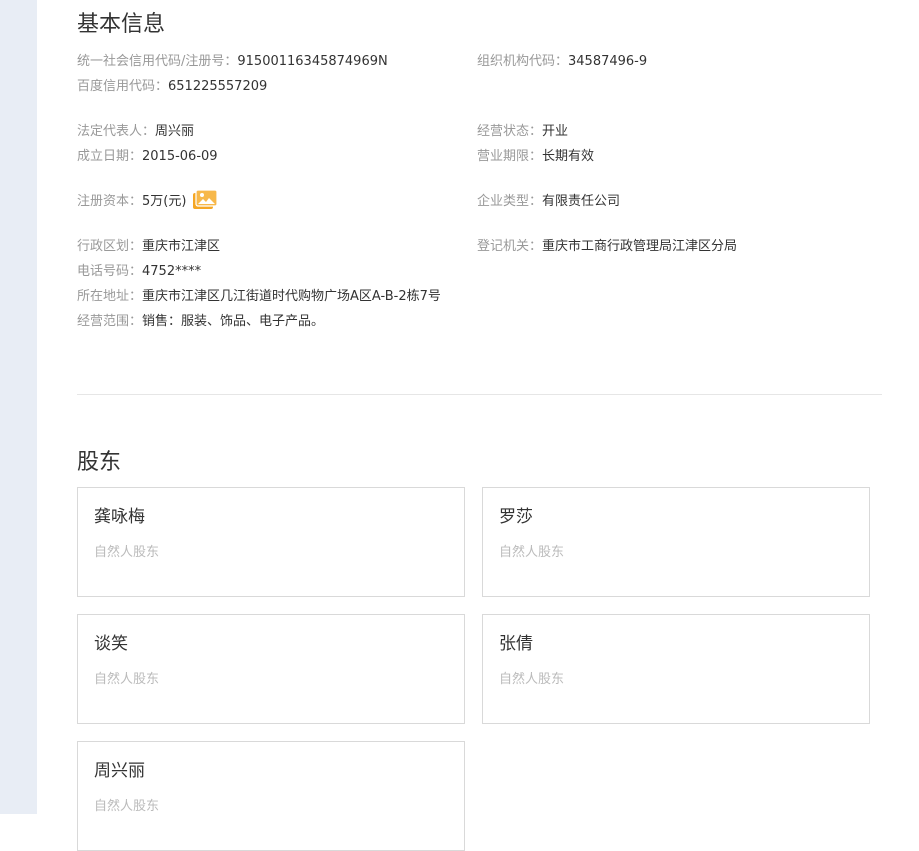 Image resolution: width=919 pixels, height=851 pixels. What do you see at coordinates (205, 200) in the screenshot?
I see `image-icon` at bounding box center [205, 200].